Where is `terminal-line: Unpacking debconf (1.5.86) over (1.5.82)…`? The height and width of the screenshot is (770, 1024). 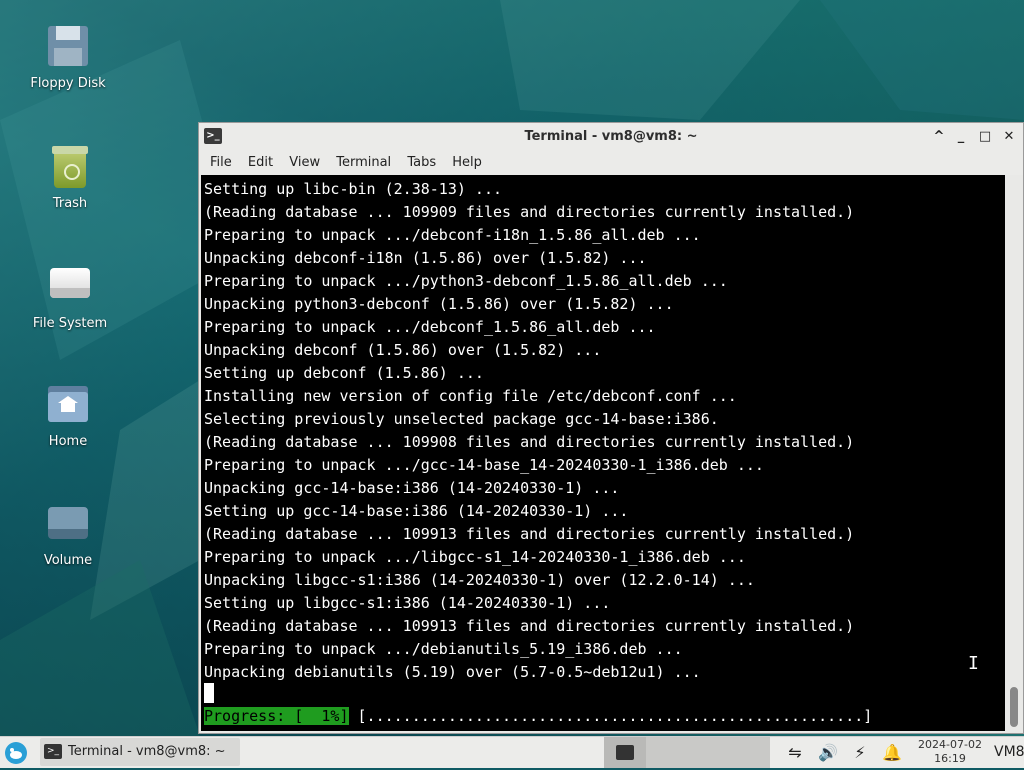 terminal-line: Unpacking debconf (1.5.86) over (1.5.82)… is located at coordinates (403, 350).